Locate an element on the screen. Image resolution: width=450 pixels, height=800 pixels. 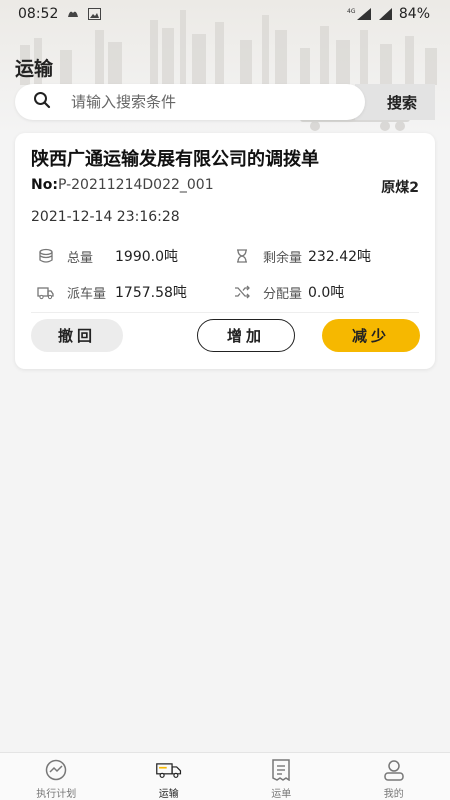
status-bar: 08:52 4G 84% is located at coordinates (225, 14).